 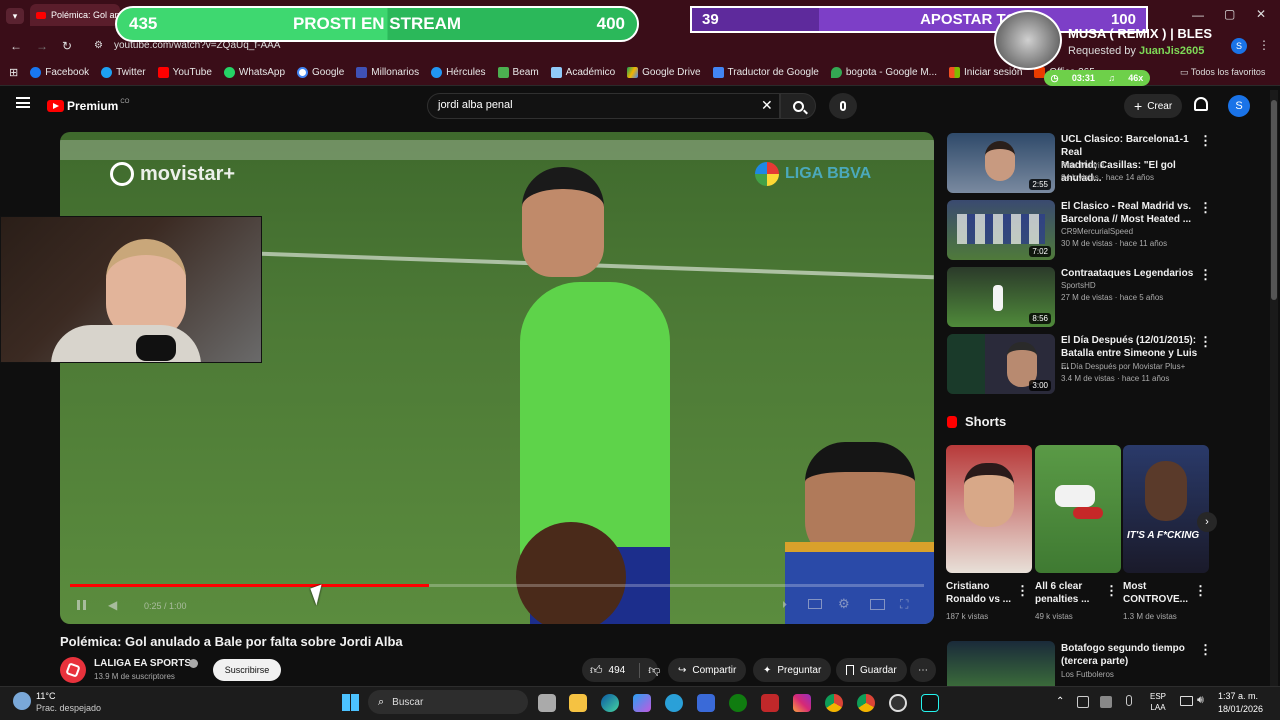 What do you see at coordinates (1082, 166) in the screenshot?
I see `rec-channel: Real Madrid` at bounding box center [1082, 166].